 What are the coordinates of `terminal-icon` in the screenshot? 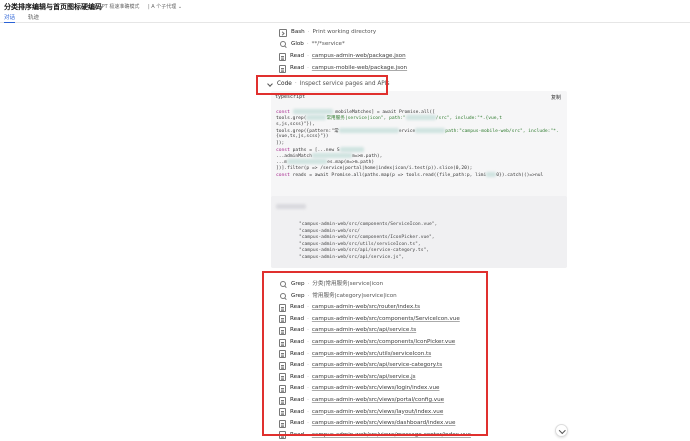 It's located at (283, 32).